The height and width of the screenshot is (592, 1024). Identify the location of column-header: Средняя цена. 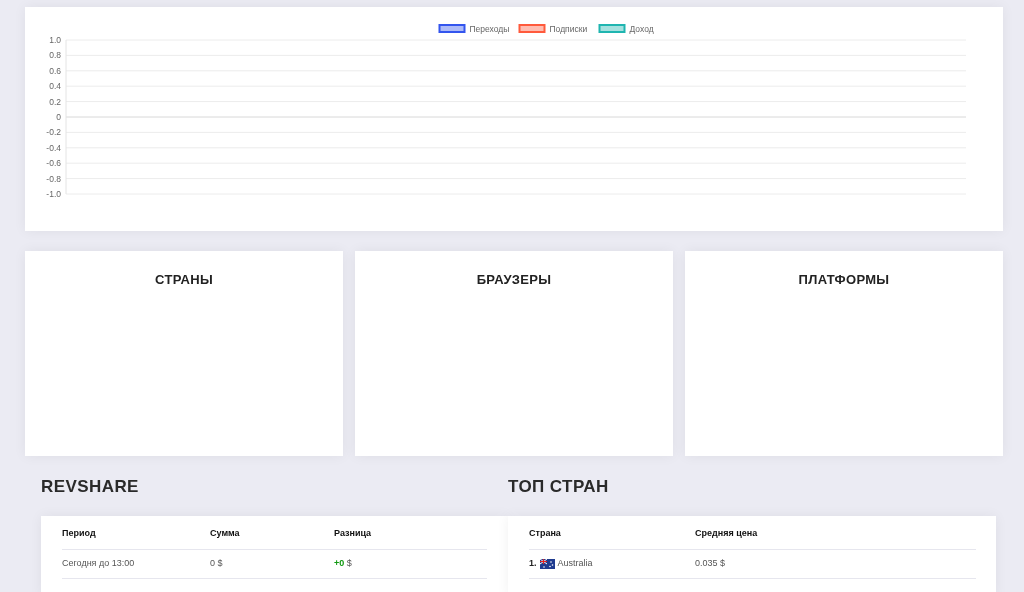
(727, 534).